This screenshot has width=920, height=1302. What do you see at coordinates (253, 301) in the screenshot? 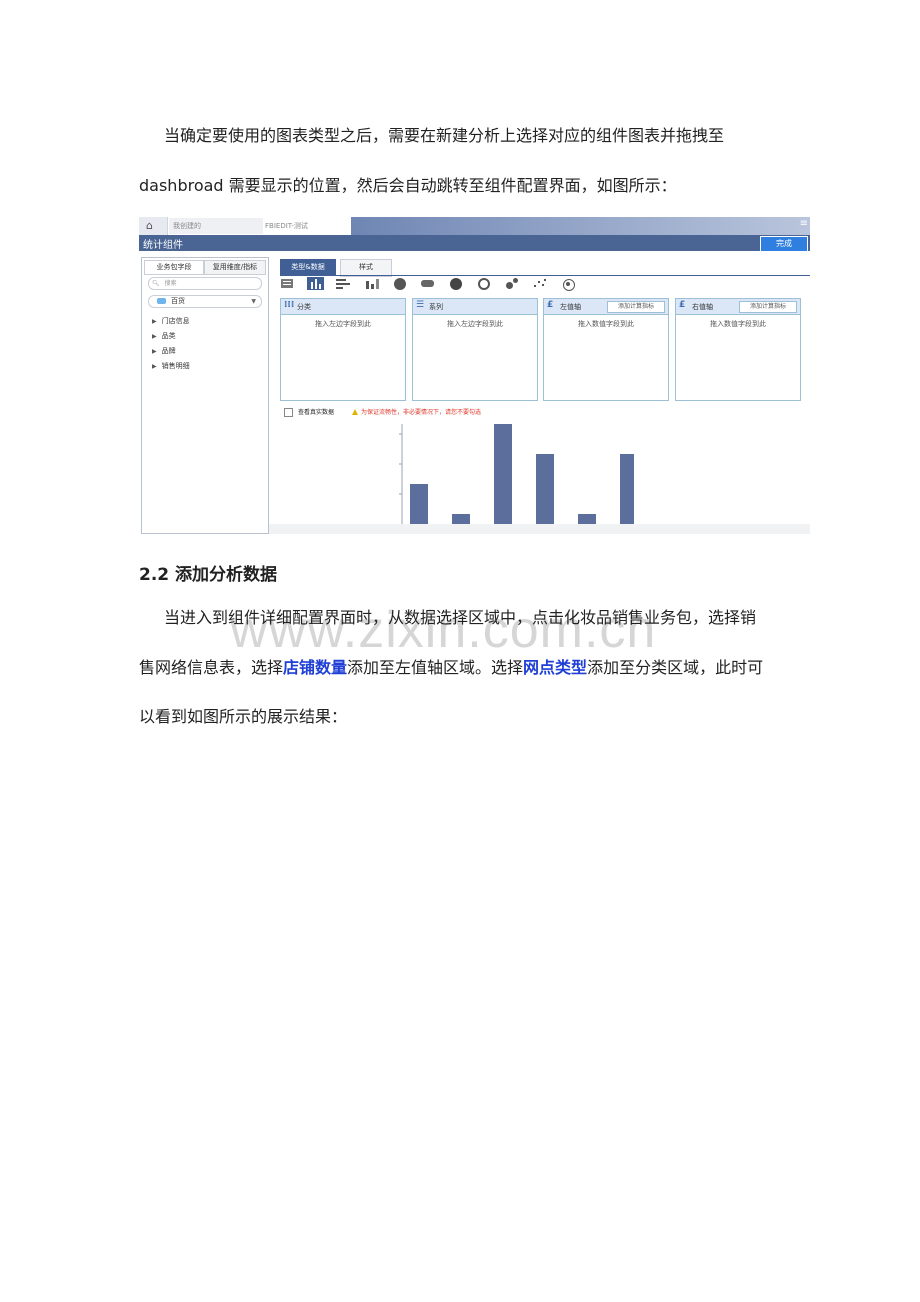
I see `chevron-down-icon: ▼` at bounding box center [253, 301].